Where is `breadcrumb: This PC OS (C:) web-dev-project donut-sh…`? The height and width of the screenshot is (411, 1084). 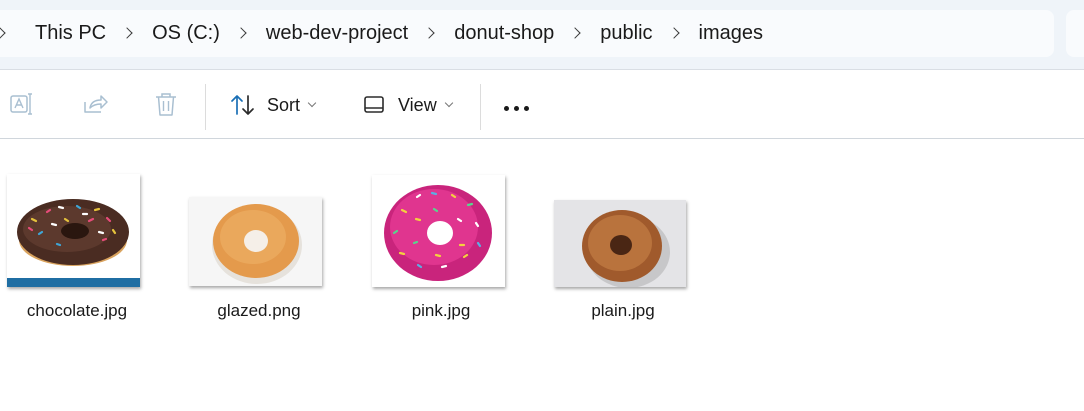 breadcrumb: This PC OS (C:) web-dev-project donut-sh… is located at coordinates (386, 33).